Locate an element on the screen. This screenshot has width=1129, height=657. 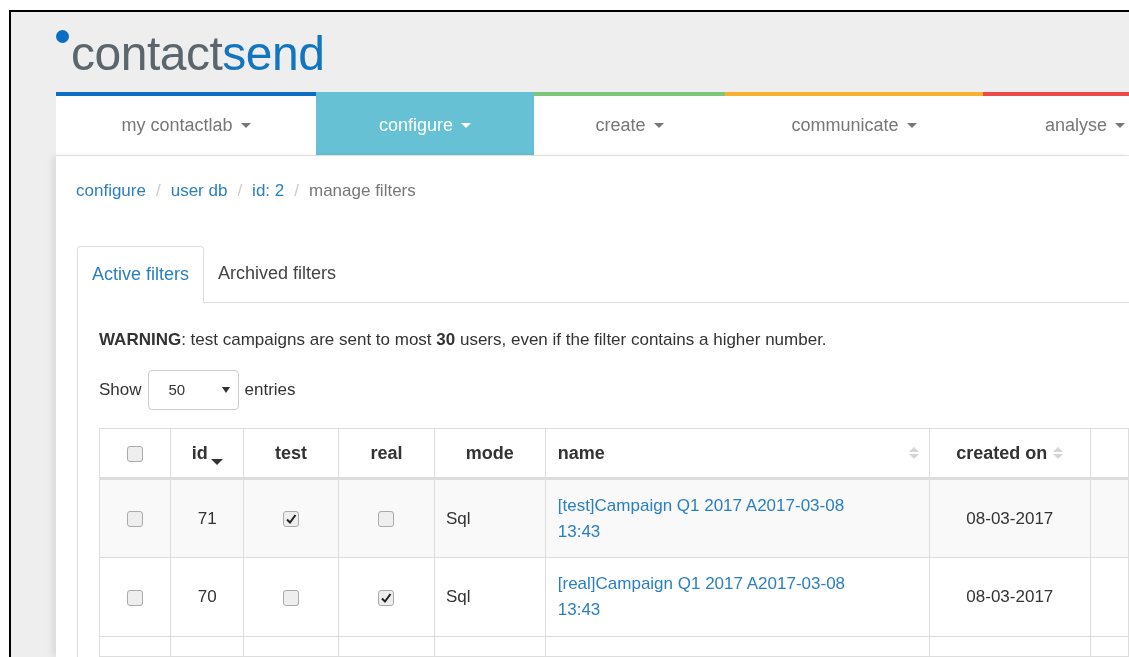
breadcrumb-link: user db is located at coordinates (199, 190).